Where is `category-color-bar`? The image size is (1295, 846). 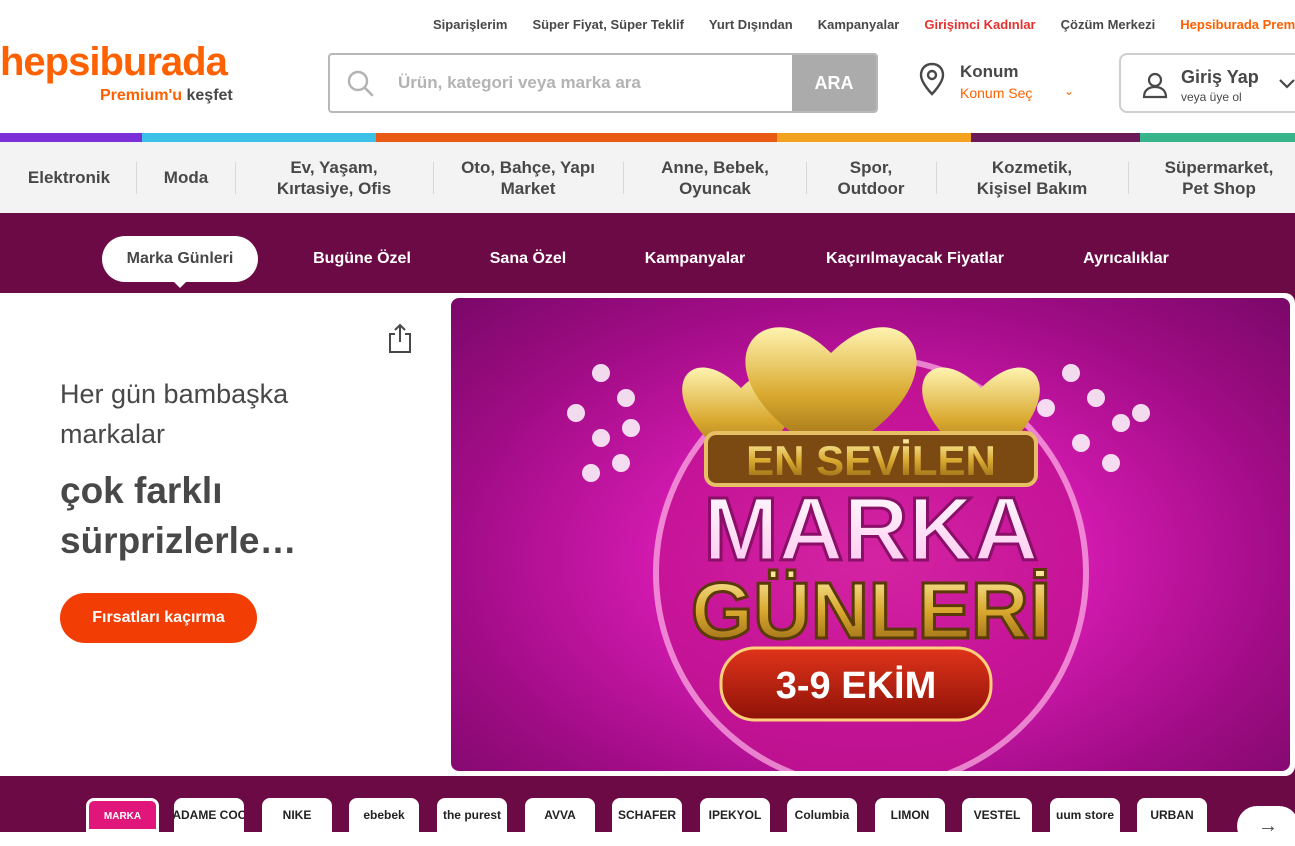 category-color-bar is located at coordinates (647, 137).